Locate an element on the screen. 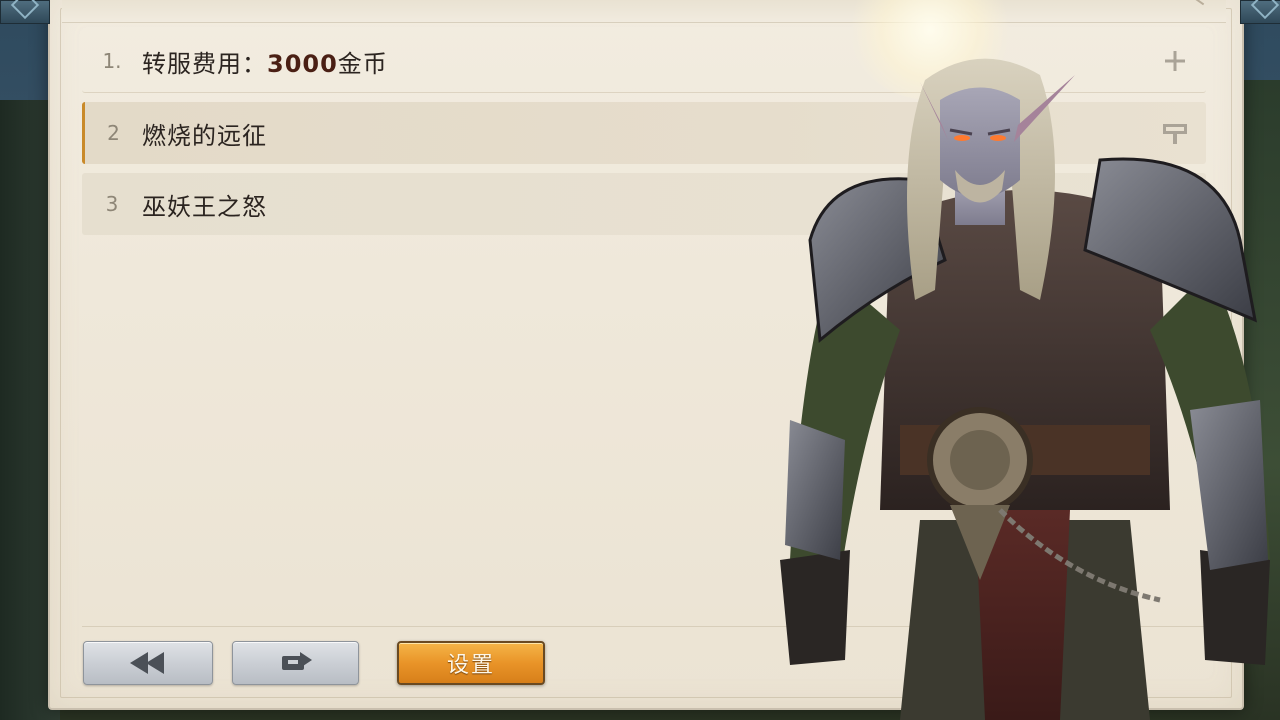 This screenshot has height=720, width=1280. corner-ornament-right is located at coordinates (1260, 12).